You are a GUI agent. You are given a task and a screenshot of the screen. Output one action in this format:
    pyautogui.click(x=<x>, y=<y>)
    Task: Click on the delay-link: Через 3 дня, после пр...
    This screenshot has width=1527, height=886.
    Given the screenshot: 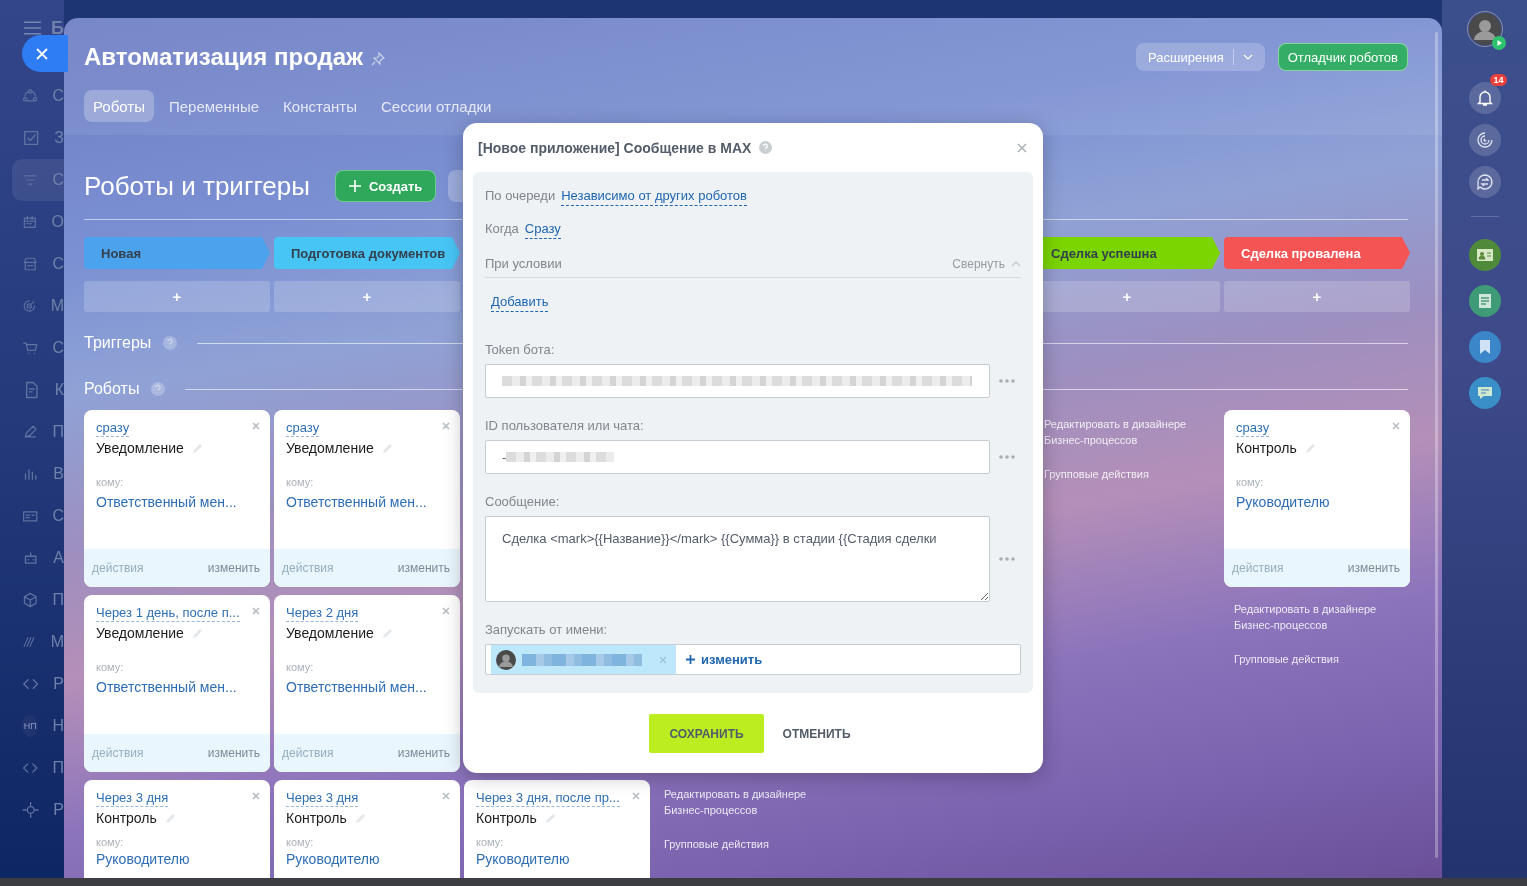 What is the action you would take?
    pyautogui.click(x=548, y=798)
    